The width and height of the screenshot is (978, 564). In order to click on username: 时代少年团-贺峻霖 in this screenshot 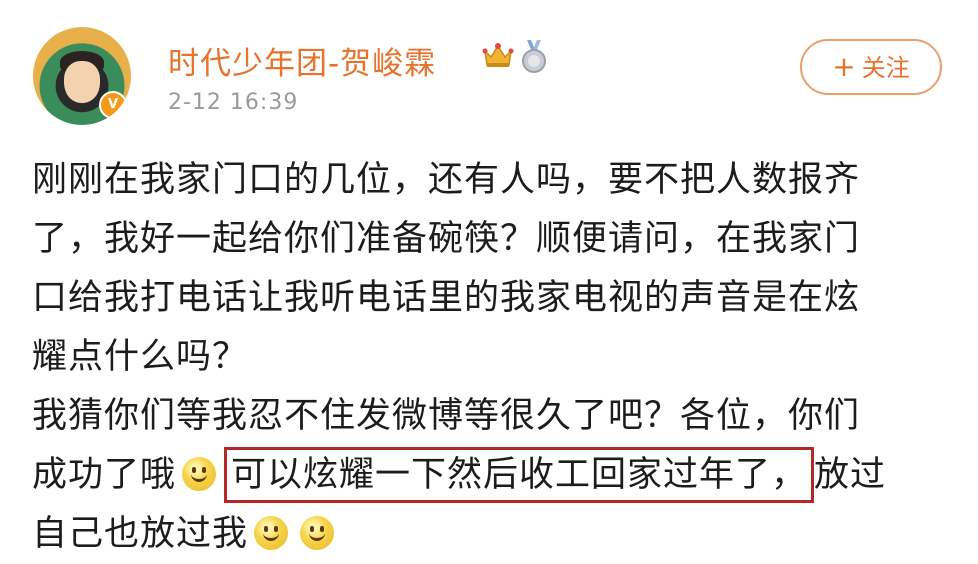, I will do `click(302, 60)`.